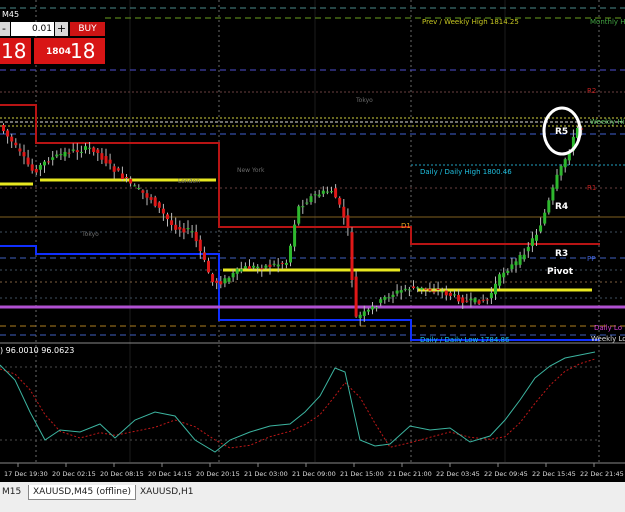 Image resolution: width=625 pixels, height=512 pixels. I want to click on new-york-label: New York, so click(251, 170).